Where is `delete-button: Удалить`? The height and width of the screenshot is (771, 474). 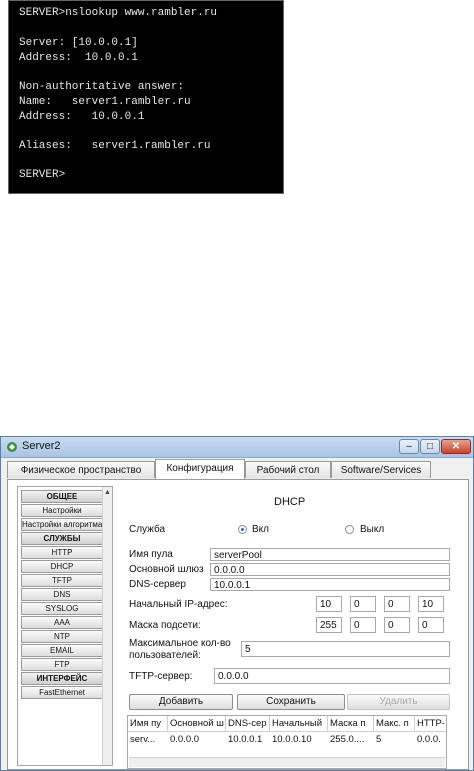 delete-button: Удалить is located at coordinates (398, 702).